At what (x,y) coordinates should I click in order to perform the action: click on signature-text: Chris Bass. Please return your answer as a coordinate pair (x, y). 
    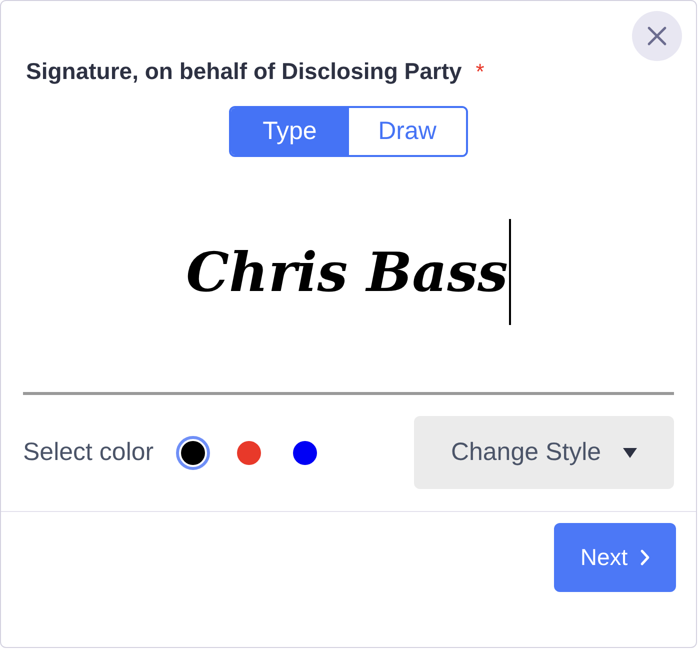
    Looking at the image, I should click on (347, 272).